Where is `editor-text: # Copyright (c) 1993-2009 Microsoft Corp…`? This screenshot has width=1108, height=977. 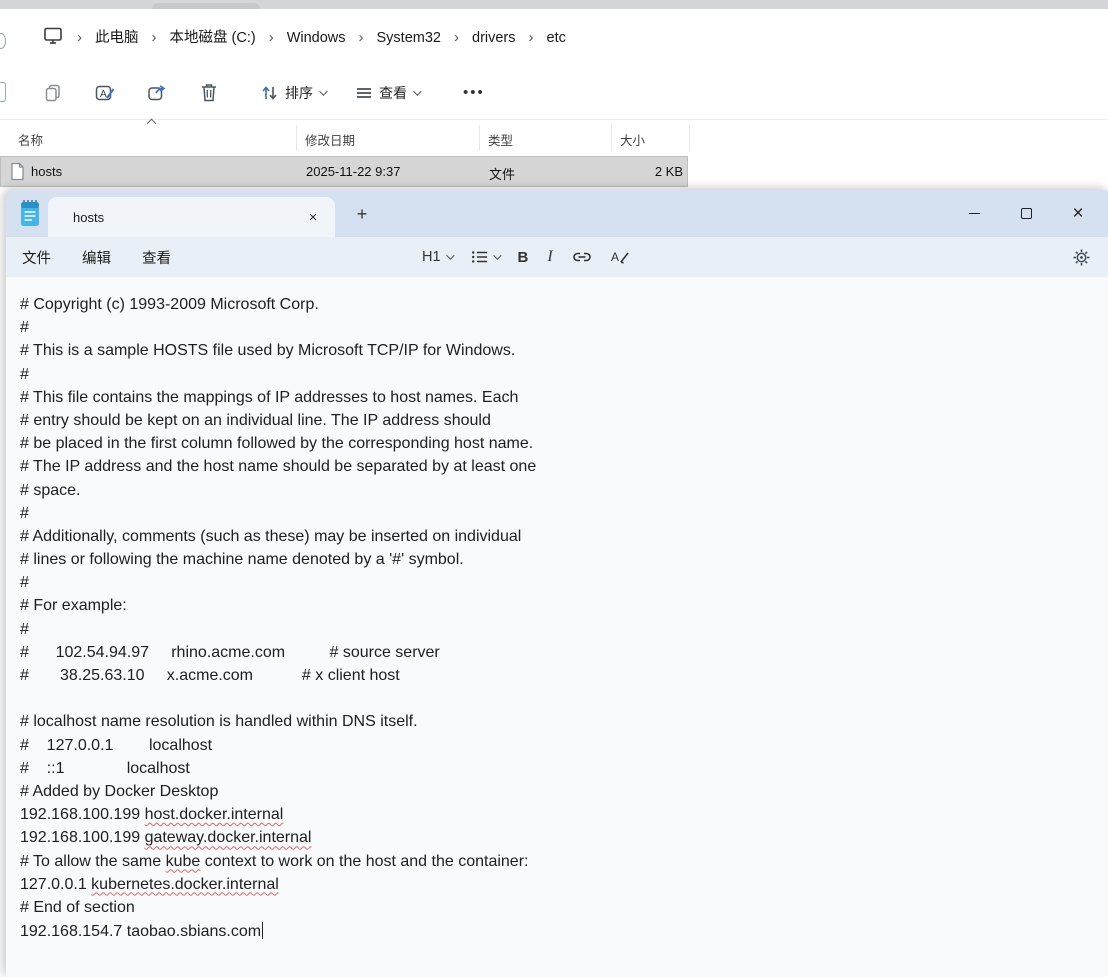
editor-text: # Copyright (c) 1993-2009 Microsoft Corp… is located at coordinates (169, 304).